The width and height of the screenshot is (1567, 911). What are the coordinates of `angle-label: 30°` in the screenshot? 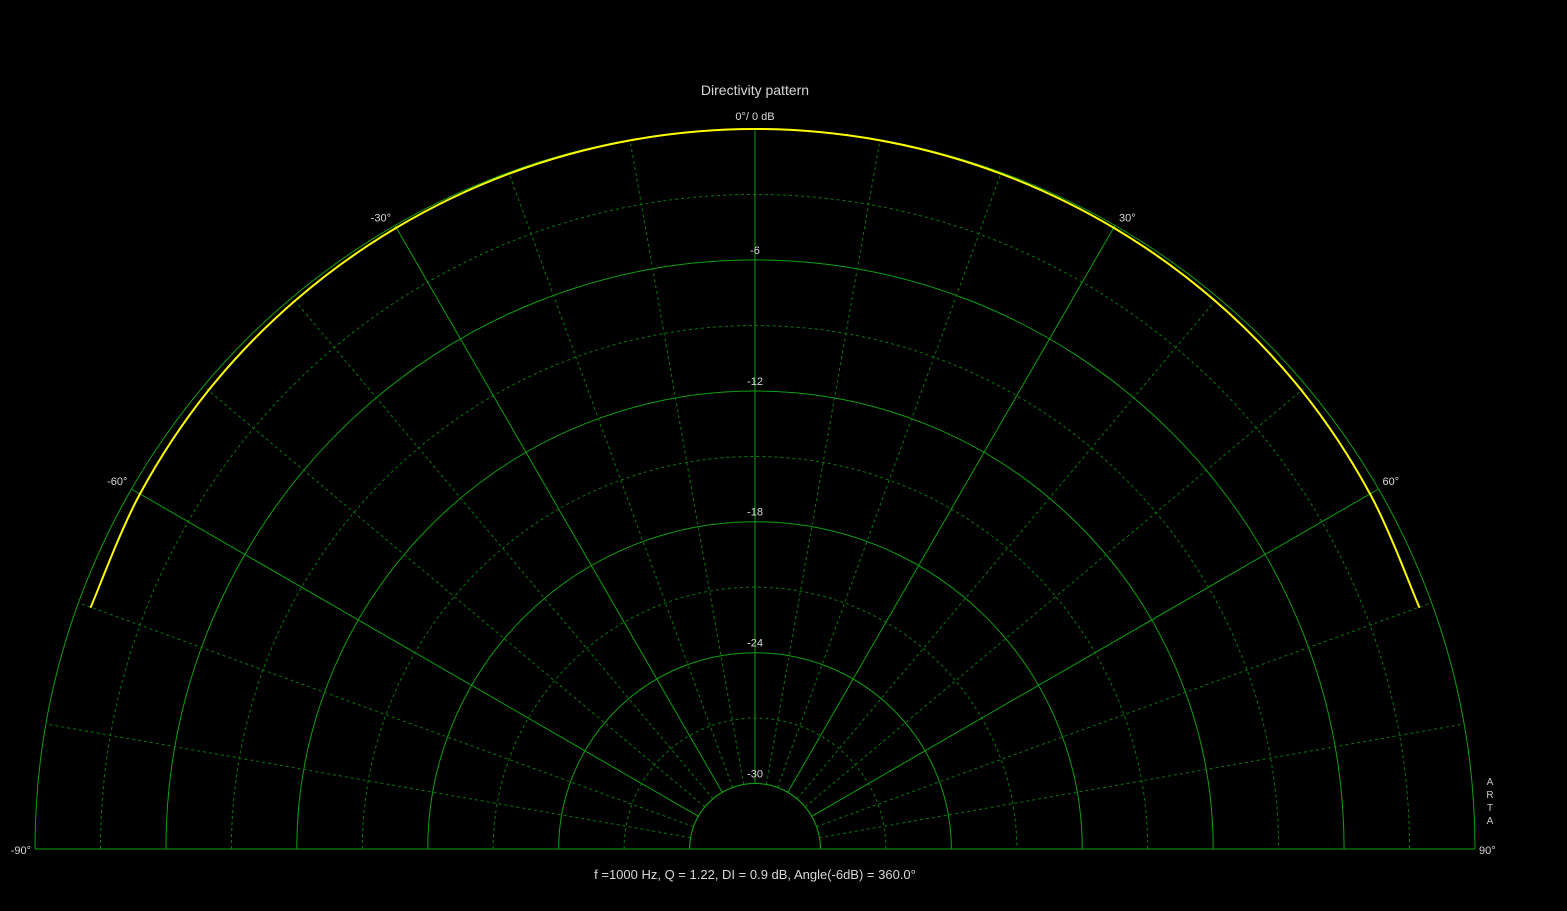 It's located at (1127, 218).